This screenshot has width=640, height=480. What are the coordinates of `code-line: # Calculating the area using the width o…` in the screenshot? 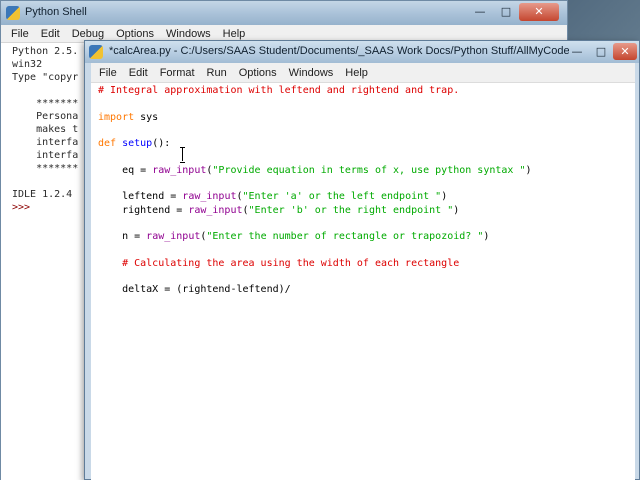 It's located at (366, 263).